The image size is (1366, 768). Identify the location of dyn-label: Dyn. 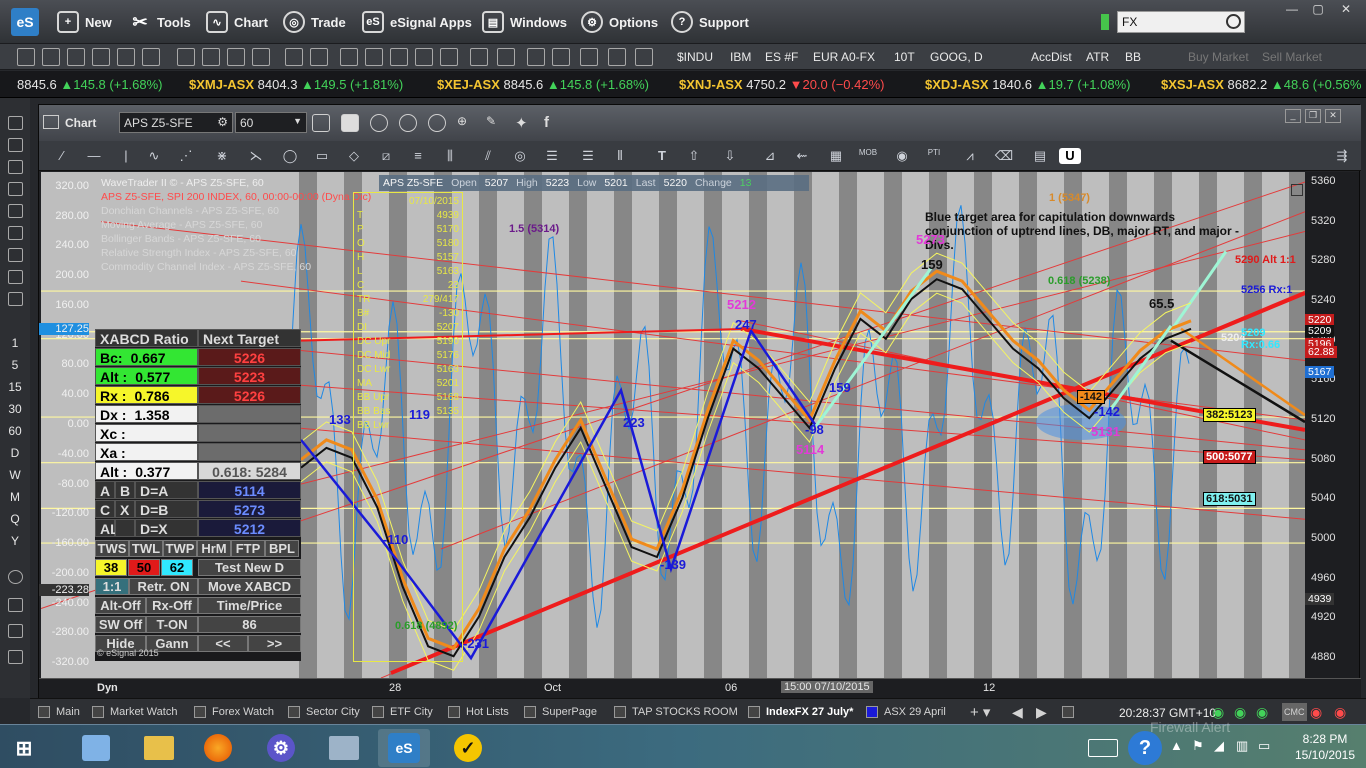
(107, 688).